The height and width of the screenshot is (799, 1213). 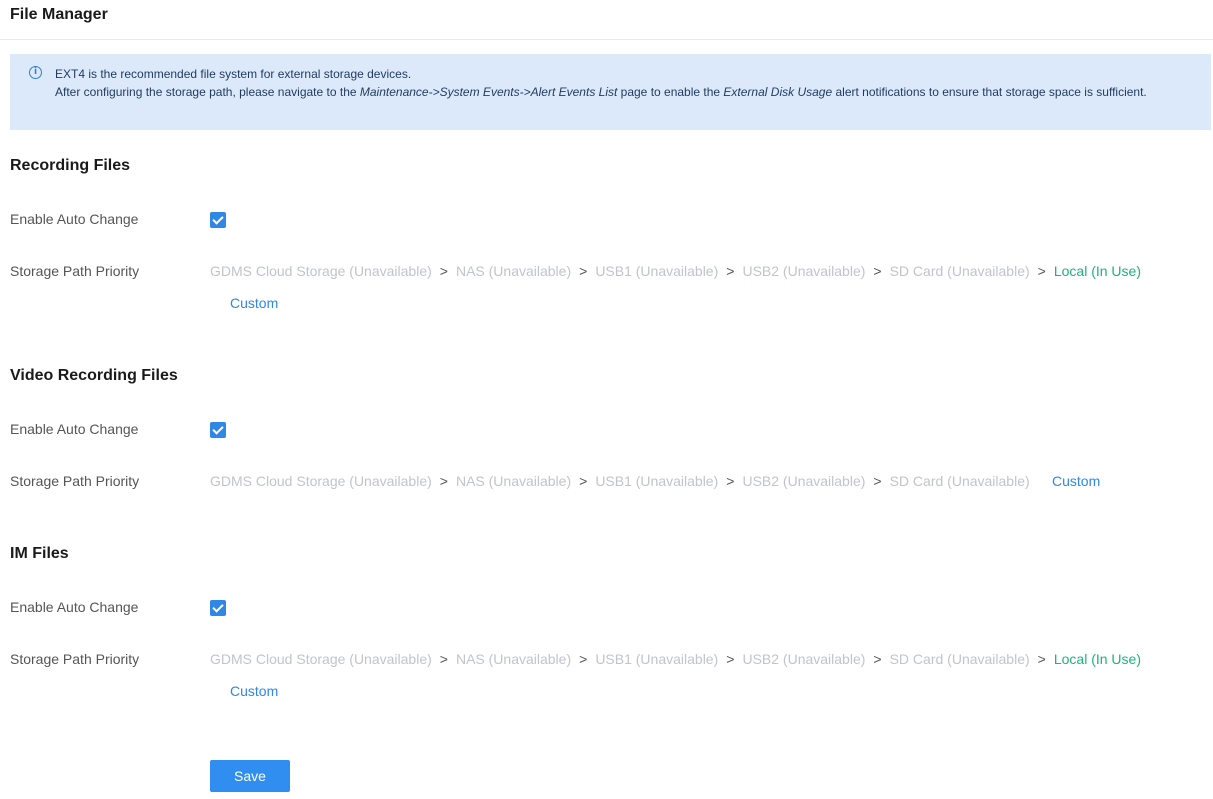 I want to click on external-disk-usage: External Disk Usage, so click(x=778, y=92).